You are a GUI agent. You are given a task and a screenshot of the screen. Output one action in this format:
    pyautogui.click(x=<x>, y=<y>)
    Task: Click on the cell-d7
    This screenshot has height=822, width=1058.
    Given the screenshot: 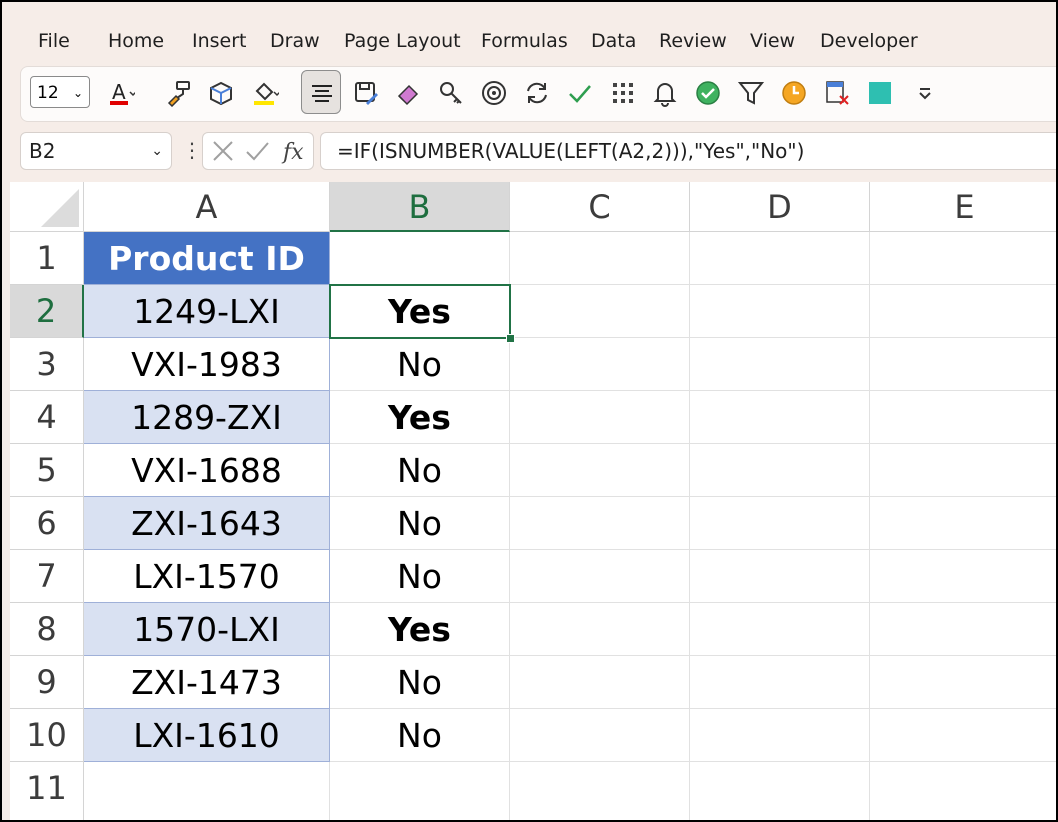 What is the action you would take?
    pyautogui.click(x=780, y=576)
    